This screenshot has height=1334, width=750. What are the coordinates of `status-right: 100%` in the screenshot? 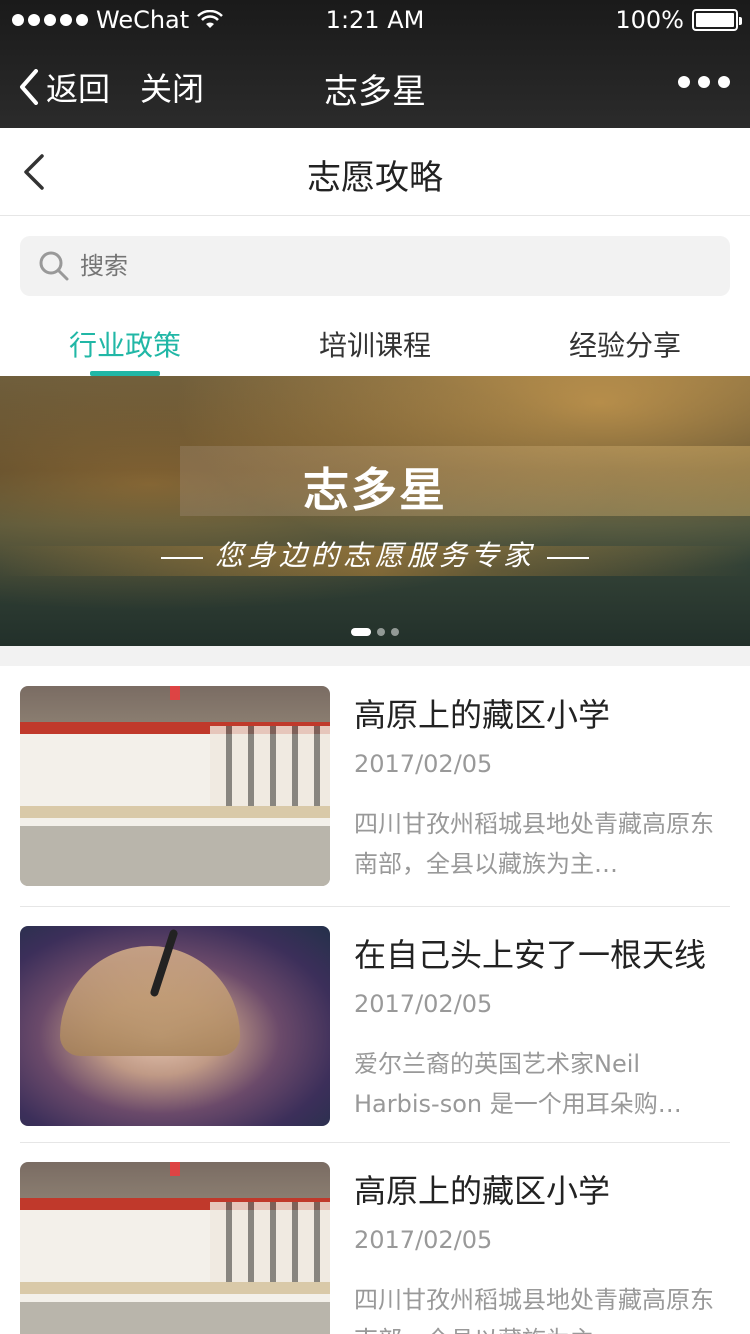 It's located at (678, 20).